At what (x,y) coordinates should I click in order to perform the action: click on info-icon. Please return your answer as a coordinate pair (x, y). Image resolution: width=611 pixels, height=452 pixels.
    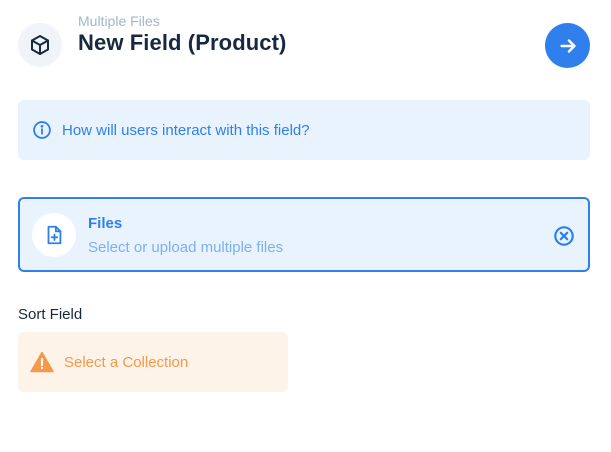
    Looking at the image, I should click on (42, 130).